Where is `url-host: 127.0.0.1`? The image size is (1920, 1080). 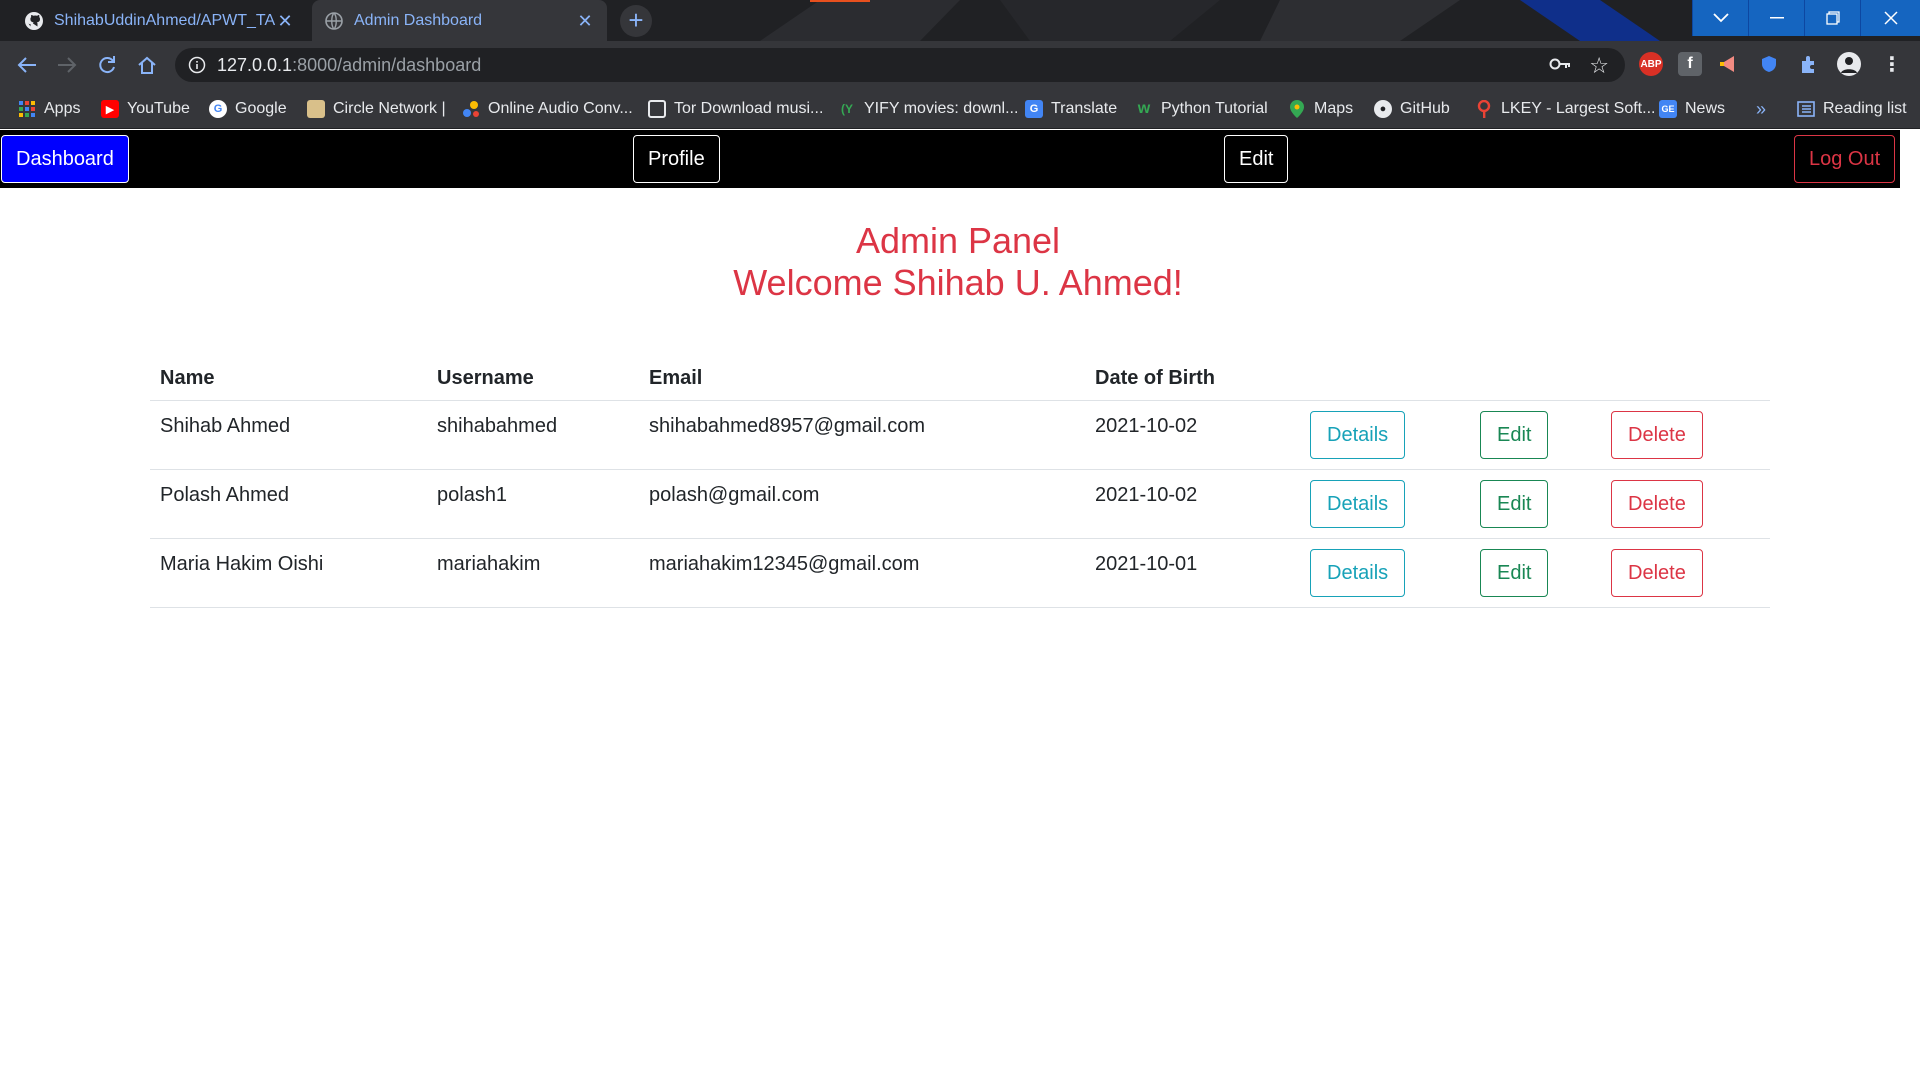 url-host: 127.0.0.1 is located at coordinates (255, 65).